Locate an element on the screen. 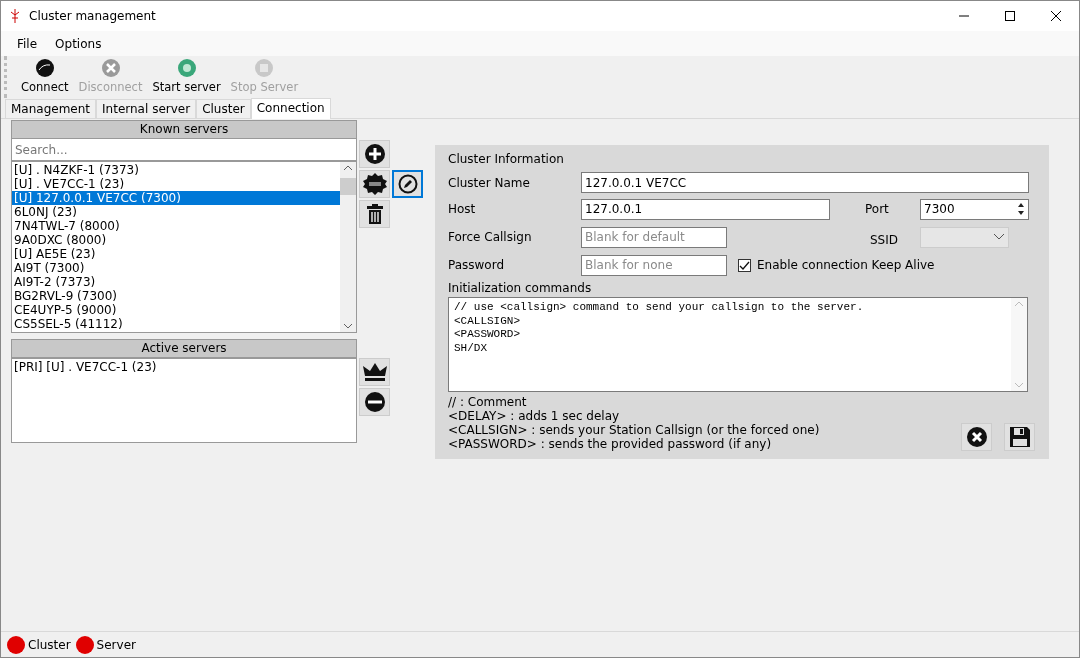 The image size is (1080, 658). add-button is located at coordinates (374, 154).